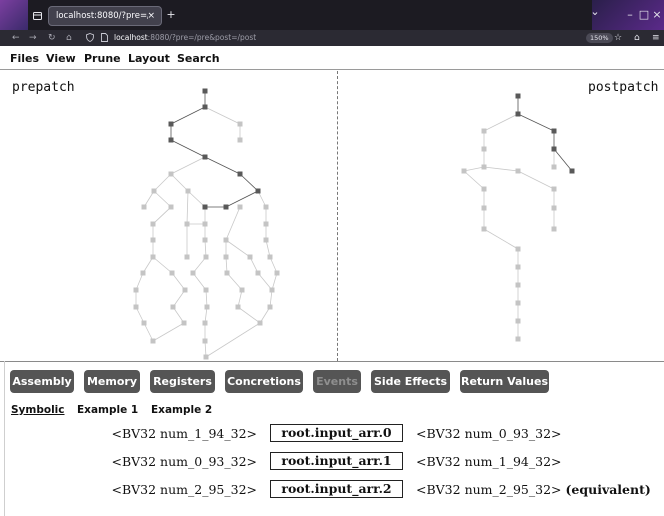 The image size is (664, 516). Describe the element at coordinates (149, 59) in the screenshot. I see `menu-layout: Layout` at that location.